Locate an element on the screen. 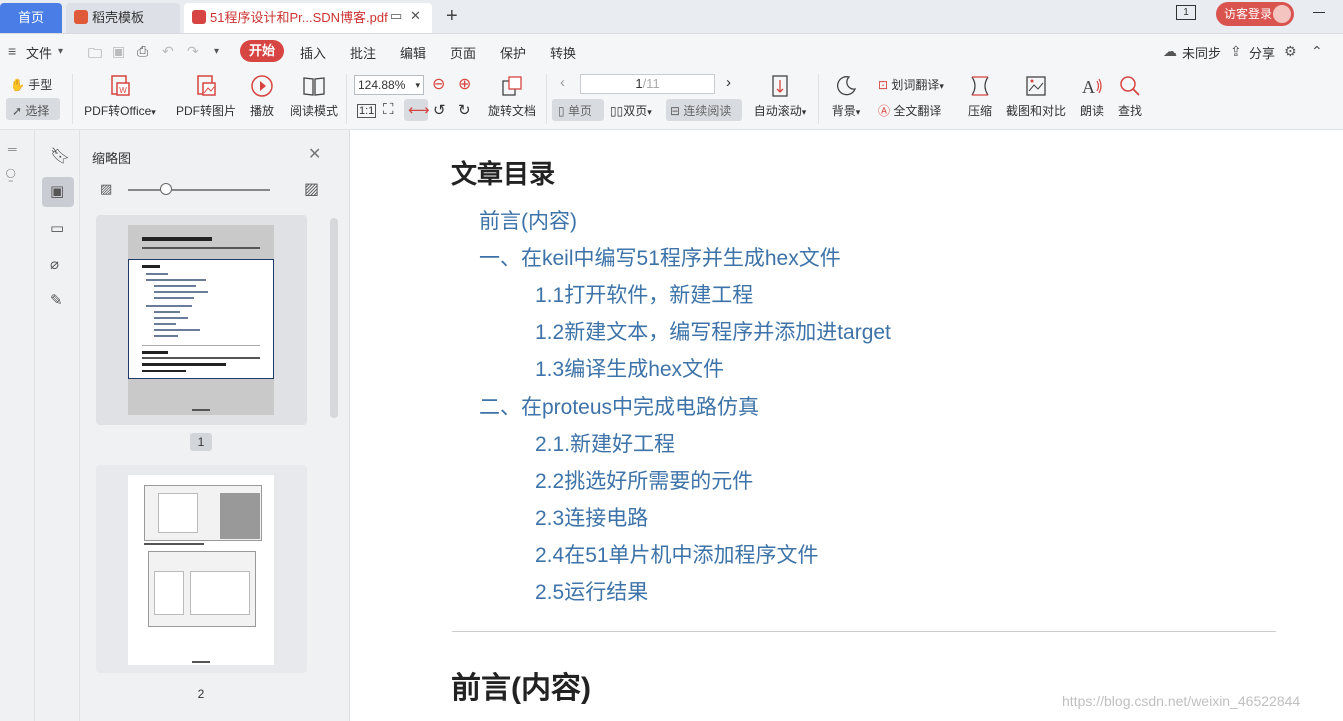 The width and height of the screenshot is (1343, 721). tab-home: 首页 is located at coordinates (31, 18).